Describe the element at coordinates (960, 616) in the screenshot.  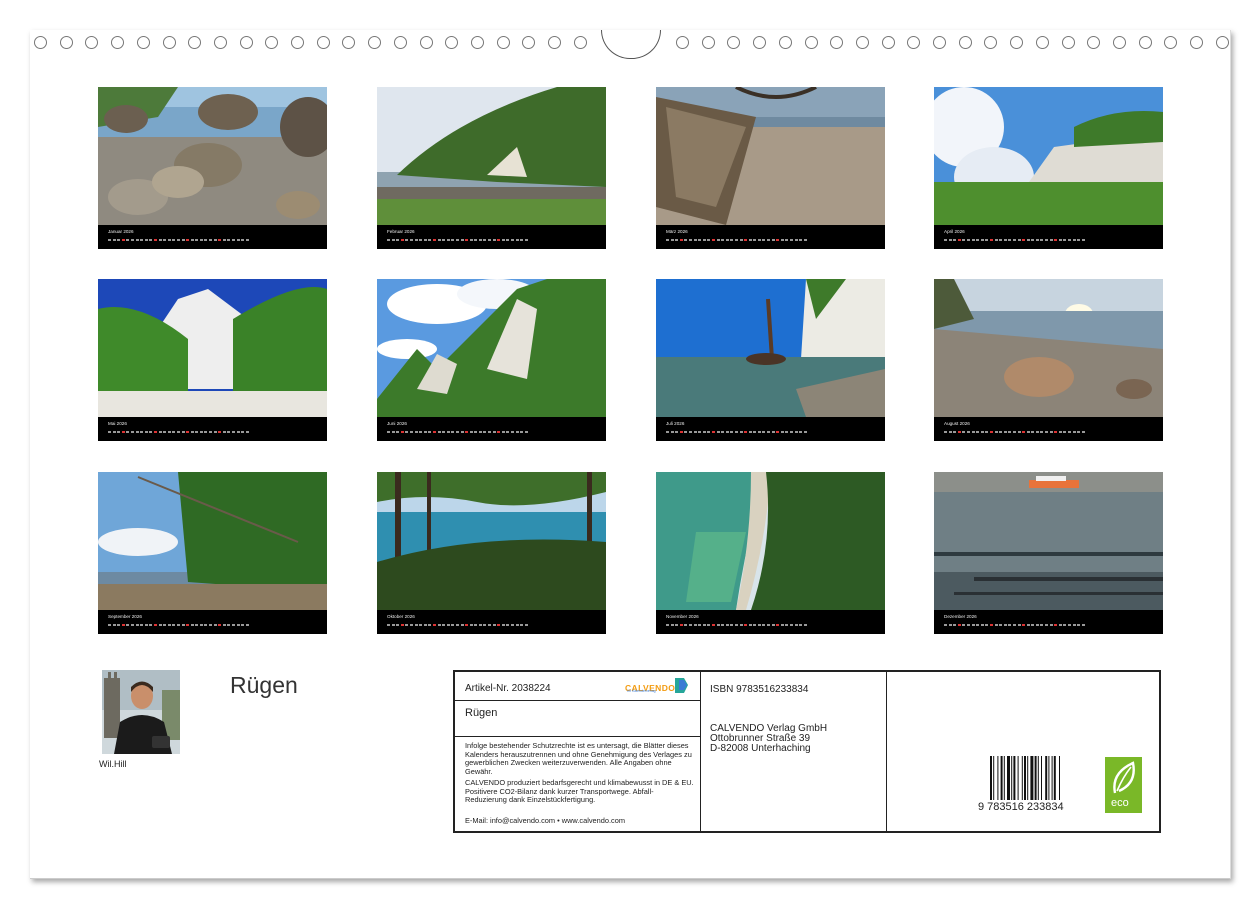
I see `month-caption: Dezember 2026` at that location.